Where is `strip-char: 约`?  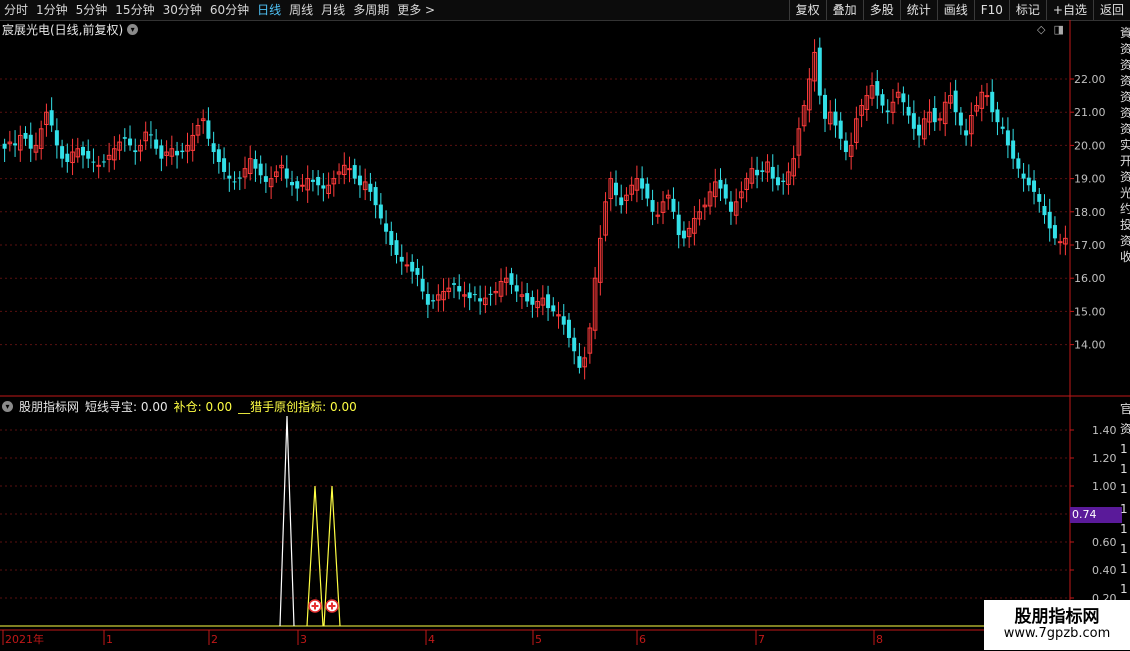 strip-char: 约 is located at coordinates (1125, 209).